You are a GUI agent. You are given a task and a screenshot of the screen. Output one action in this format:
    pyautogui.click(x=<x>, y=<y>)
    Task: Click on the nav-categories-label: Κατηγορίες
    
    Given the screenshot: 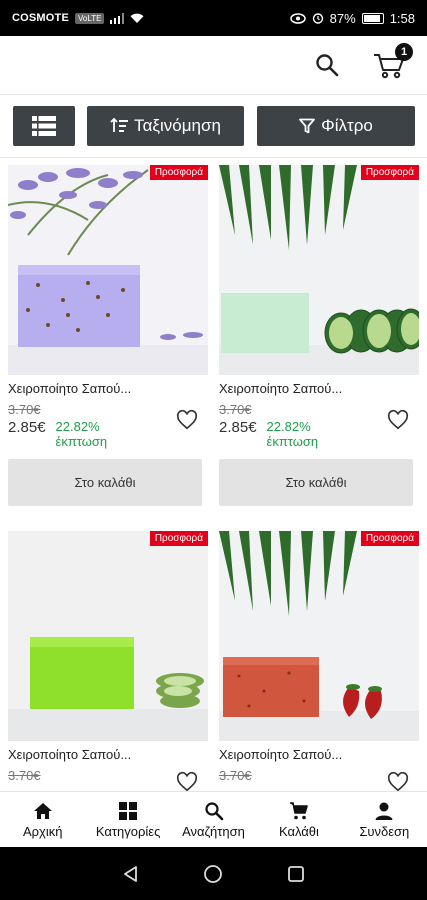 What is the action you would take?
    pyautogui.click(x=128, y=831)
    